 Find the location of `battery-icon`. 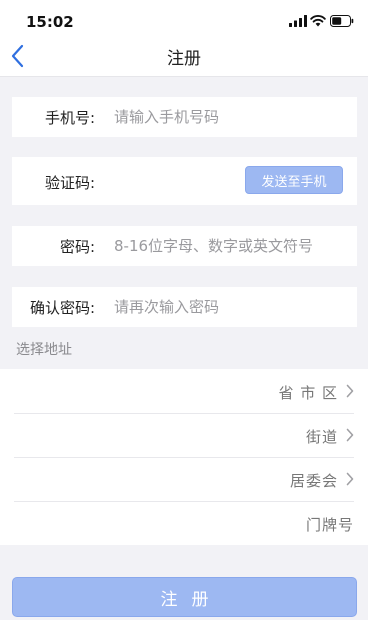

battery-icon is located at coordinates (342, 21).